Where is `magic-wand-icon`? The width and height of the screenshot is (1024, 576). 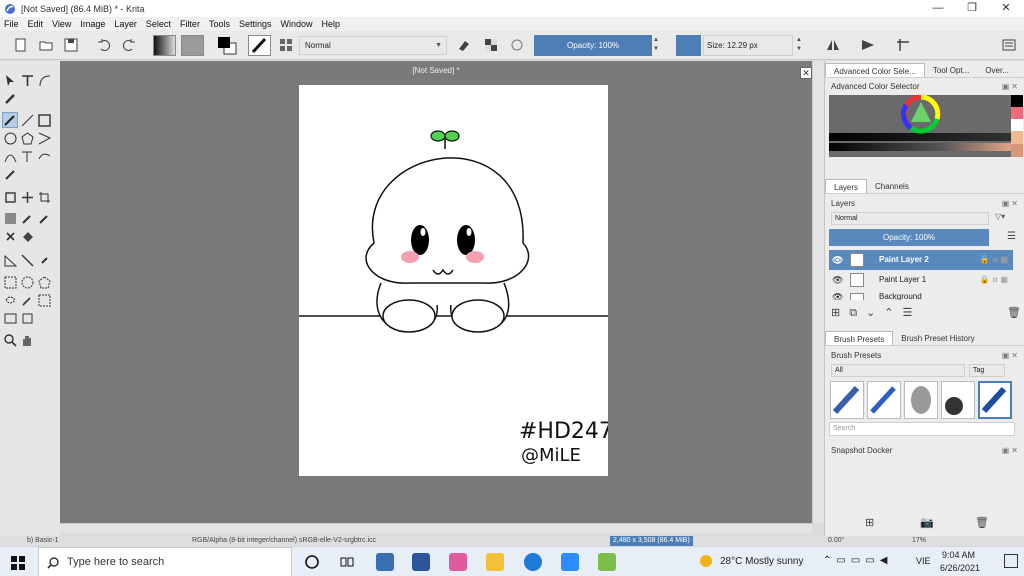 magic-wand-icon is located at coordinates (27, 300).